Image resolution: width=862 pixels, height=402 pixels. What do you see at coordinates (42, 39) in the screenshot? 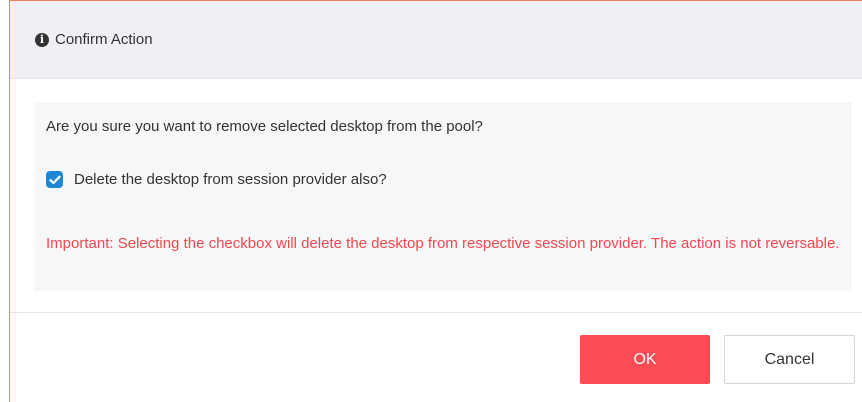
I see `info-circle-icon: i` at bounding box center [42, 39].